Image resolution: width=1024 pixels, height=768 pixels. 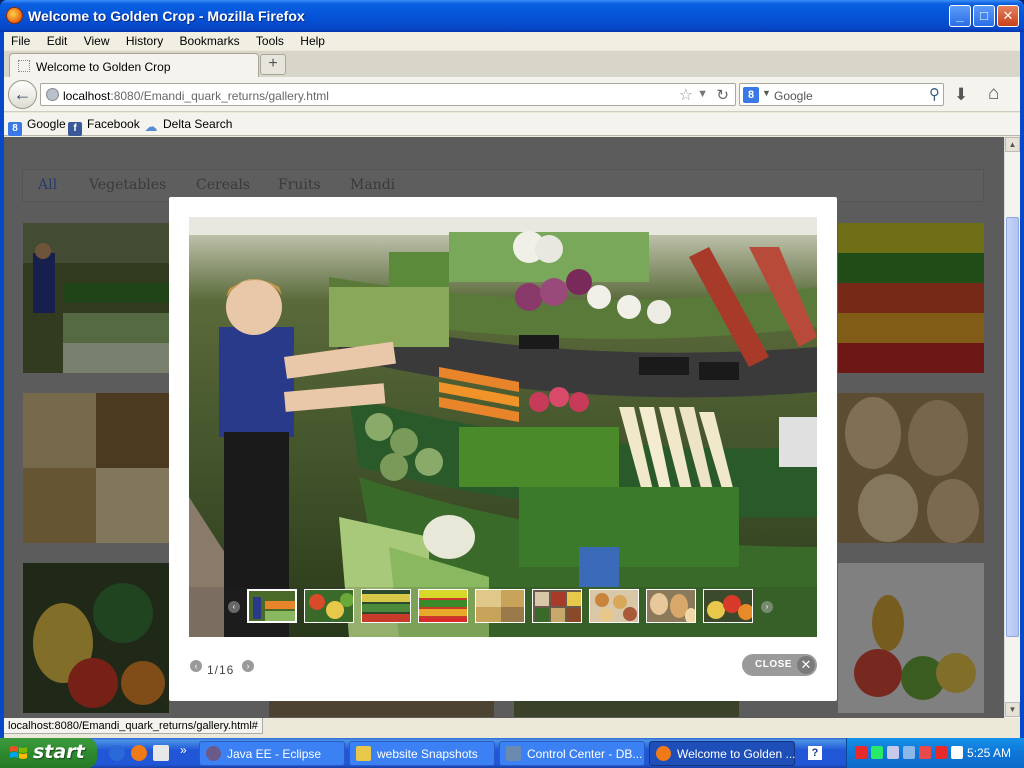 I want to click on firefox-task-icon, so click(x=663, y=753).